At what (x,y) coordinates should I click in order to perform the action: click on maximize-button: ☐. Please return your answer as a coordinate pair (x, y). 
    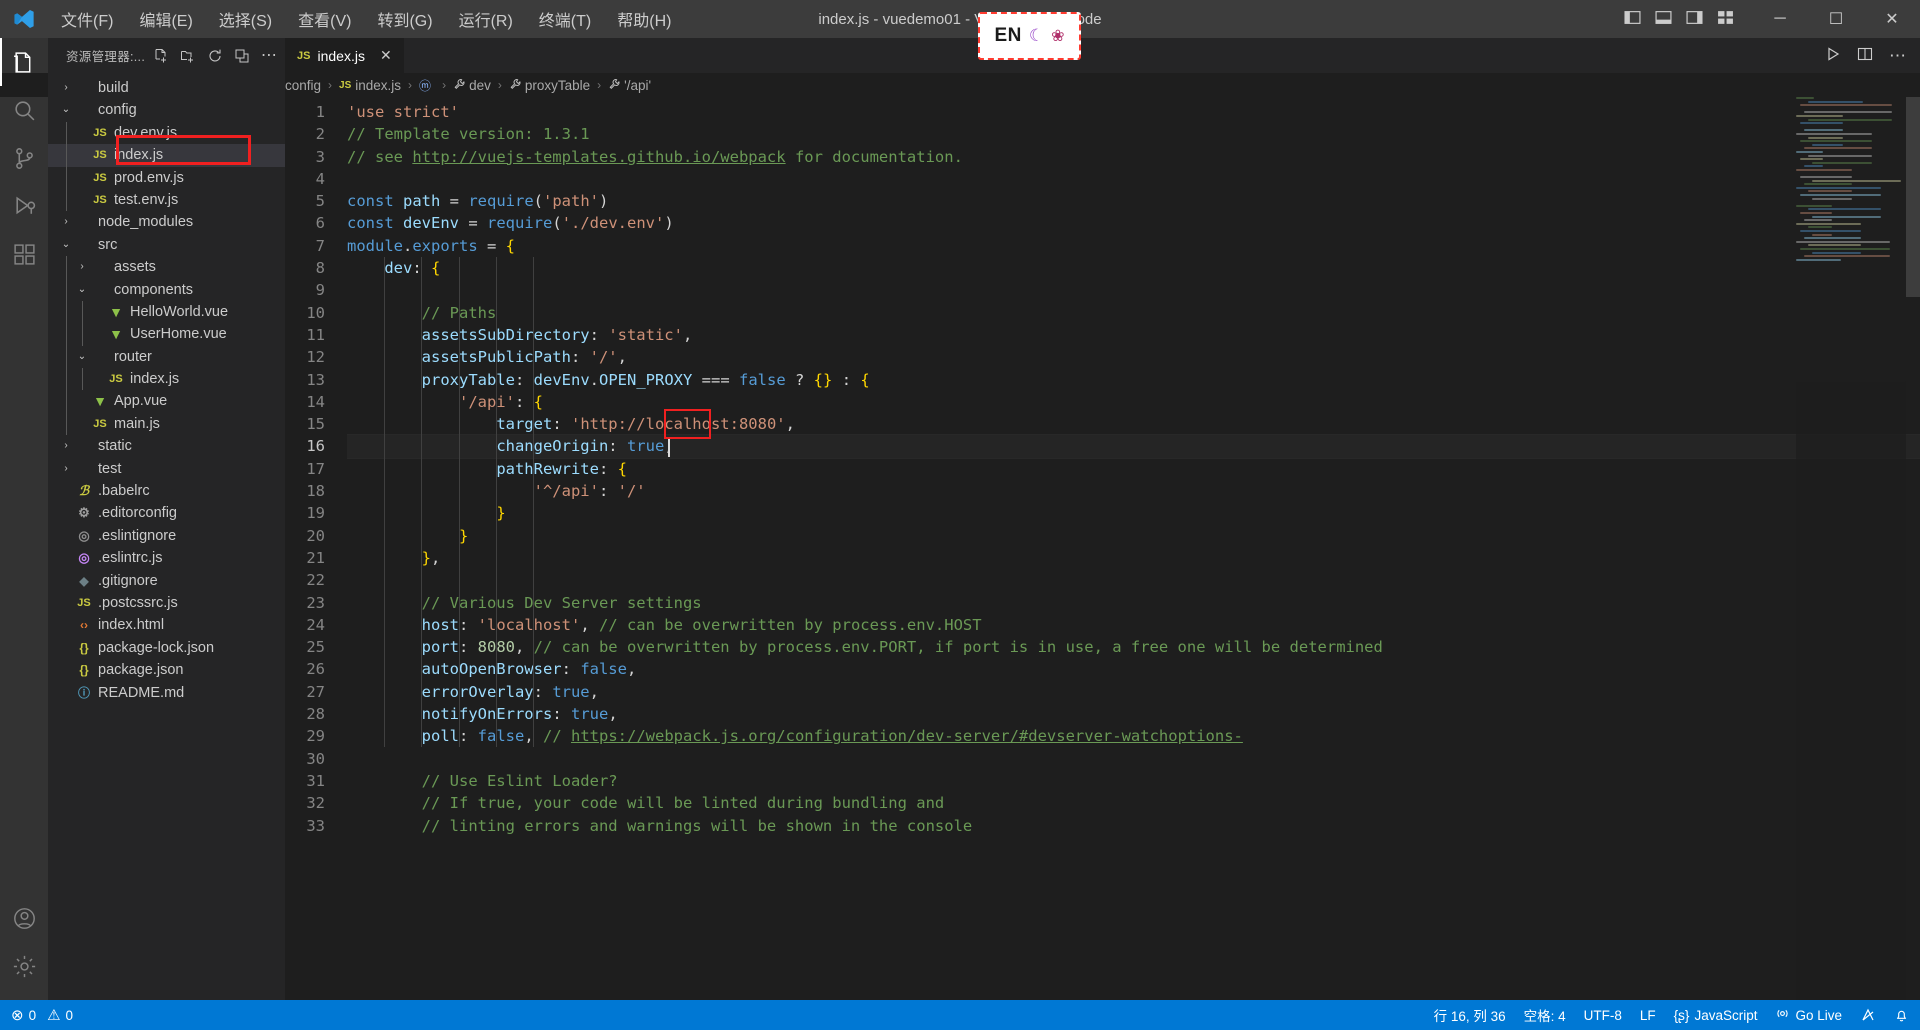
    Looking at the image, I should click on (1836, 19).